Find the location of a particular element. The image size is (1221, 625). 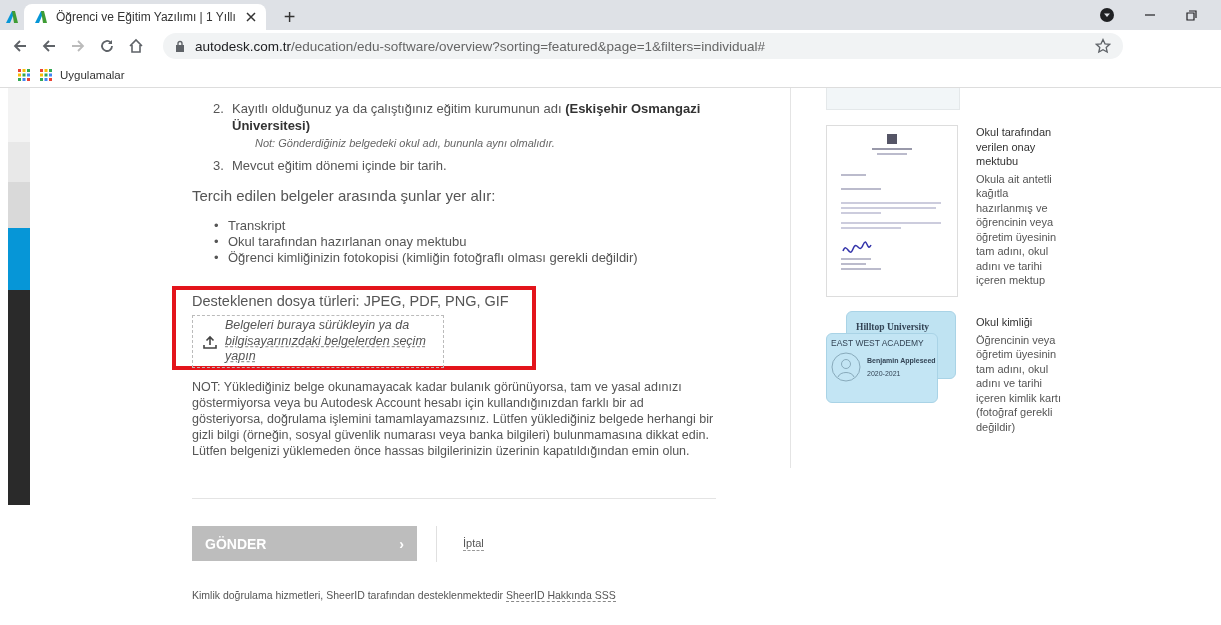

list-number: 2. is located at coordinates (219, 109).